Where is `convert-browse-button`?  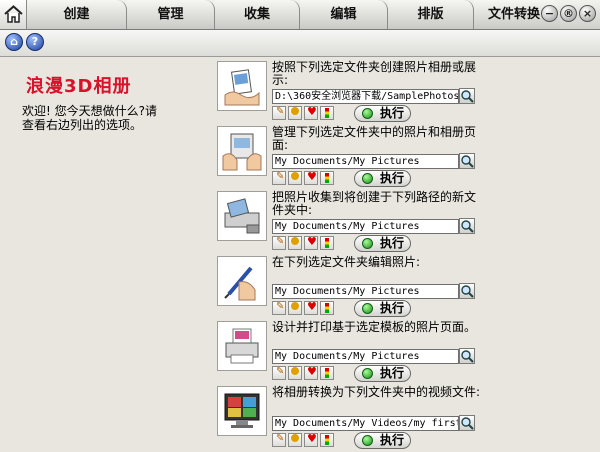 convert-browse-button is located at coordinates (467, 423).